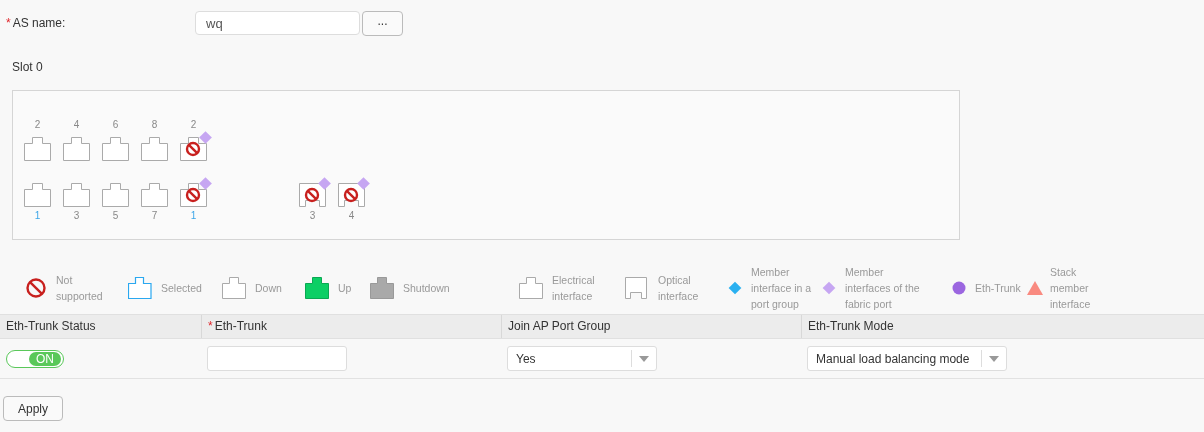 The image size is (1204, 432). Describe the element at coordinates (115, 125) in the screenshot. I see `port-number: 6` at that location.